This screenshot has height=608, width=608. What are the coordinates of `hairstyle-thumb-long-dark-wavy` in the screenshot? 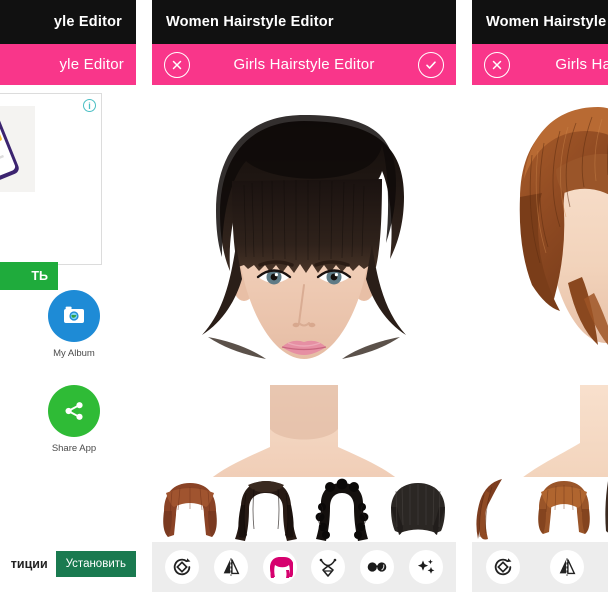 It's located at (266, 509).